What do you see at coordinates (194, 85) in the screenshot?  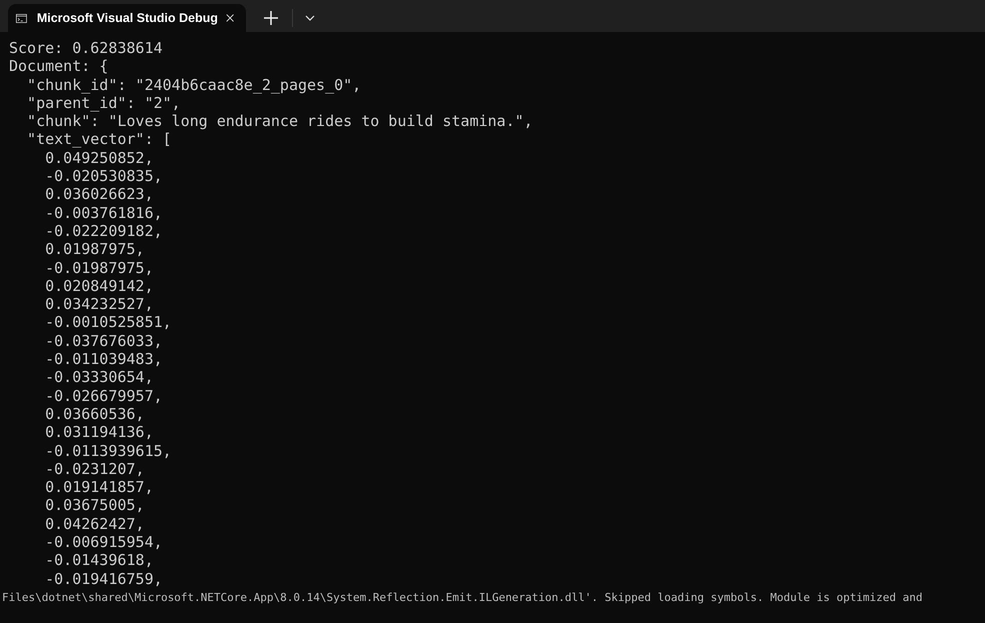 I see `console-line: "chunk_id": "2404b6caac8e_2_pages_0",` at bounding box center [194, 85].